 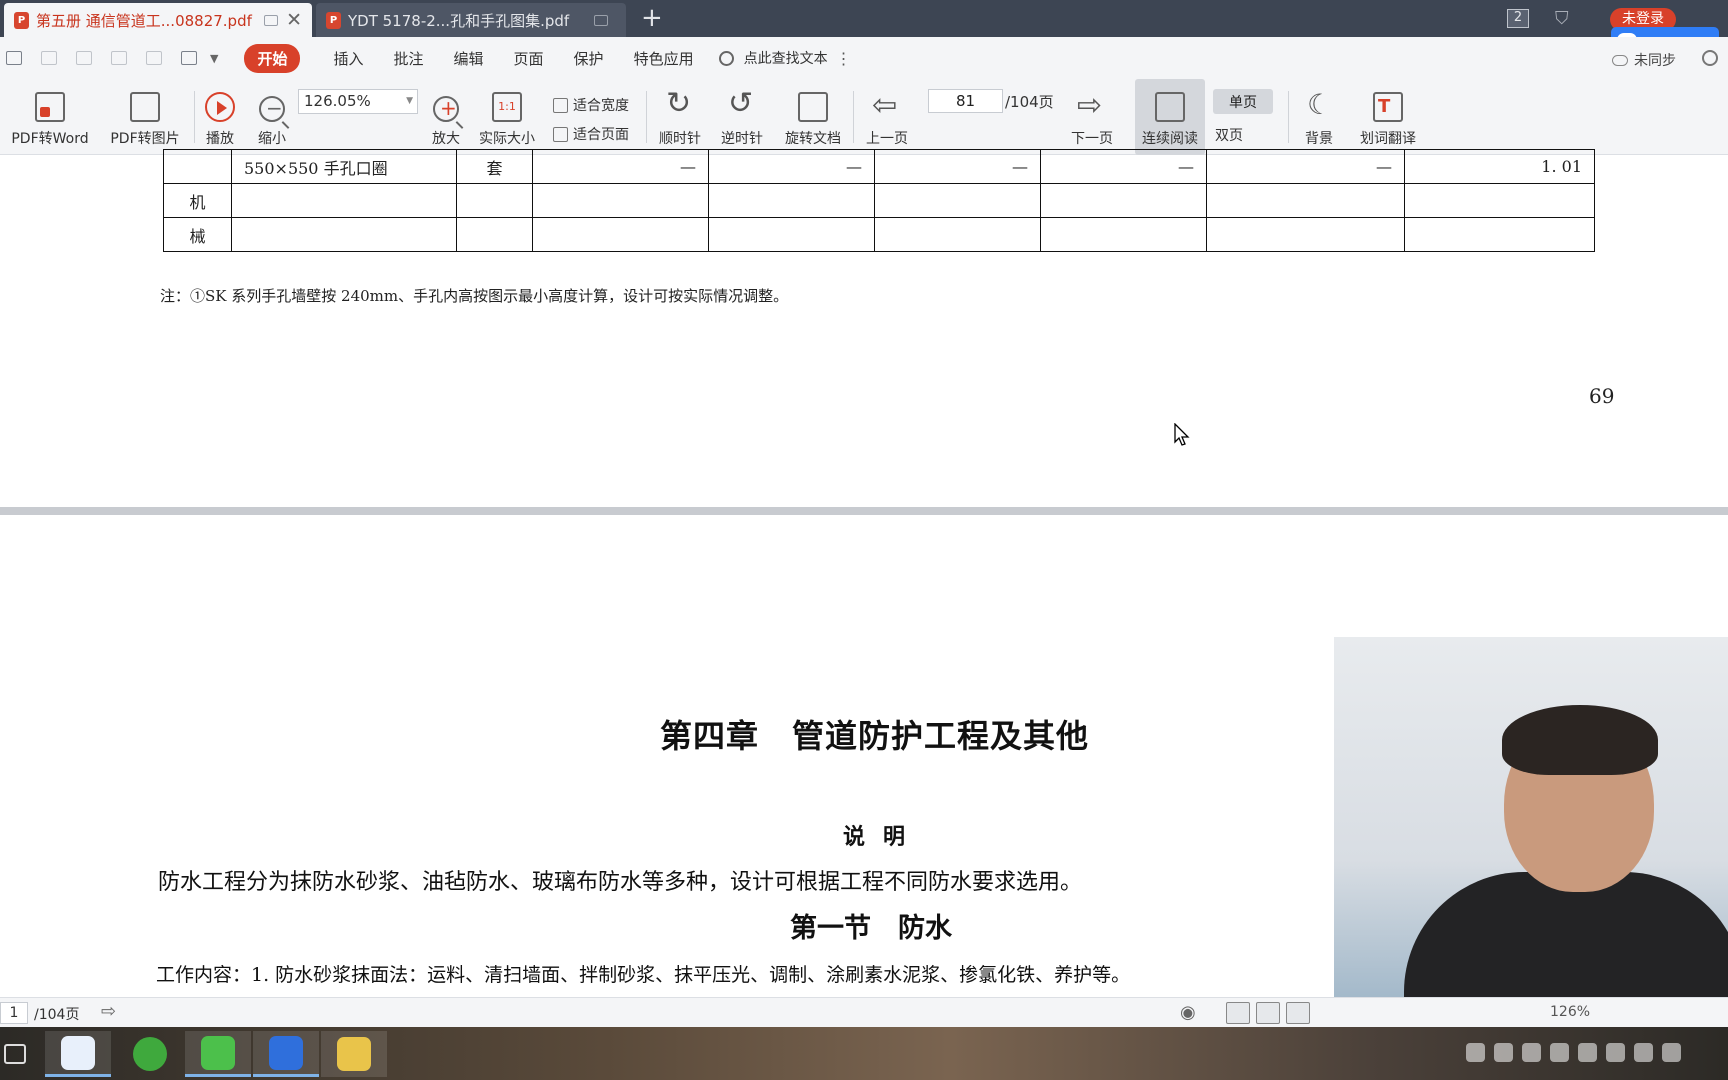 What do you see at coordinates (189, 58) in the screenshot?
I see `export-icon` at bounding box center [189, 58].